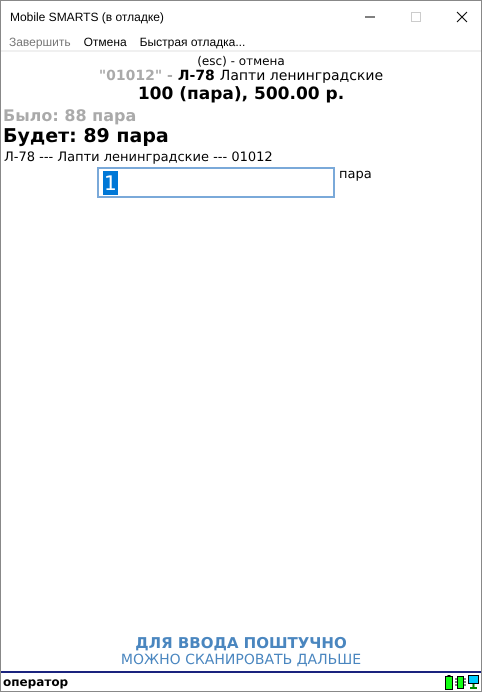 This screenshot has height=692, width=482. What do you see at coordinates (86, 136) in the screenshot?
I see `new-quantity: Будет: 89 пара` at bounding box center [86, 136].